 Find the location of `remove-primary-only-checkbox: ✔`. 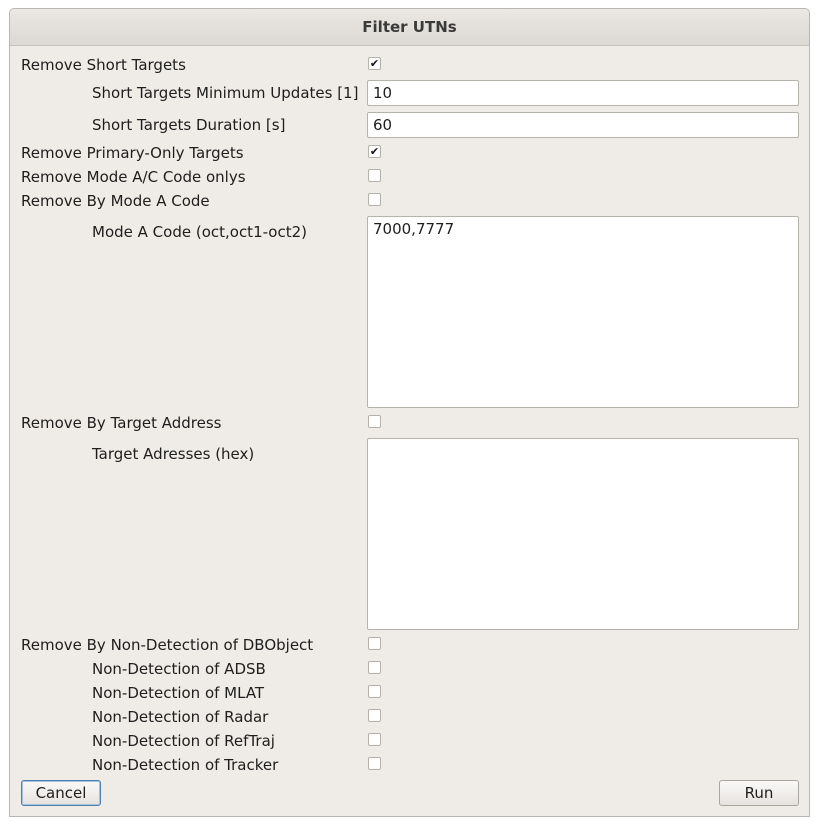

remove-primary-only-checkbox: ✔ is located at coordinates (374, 151).